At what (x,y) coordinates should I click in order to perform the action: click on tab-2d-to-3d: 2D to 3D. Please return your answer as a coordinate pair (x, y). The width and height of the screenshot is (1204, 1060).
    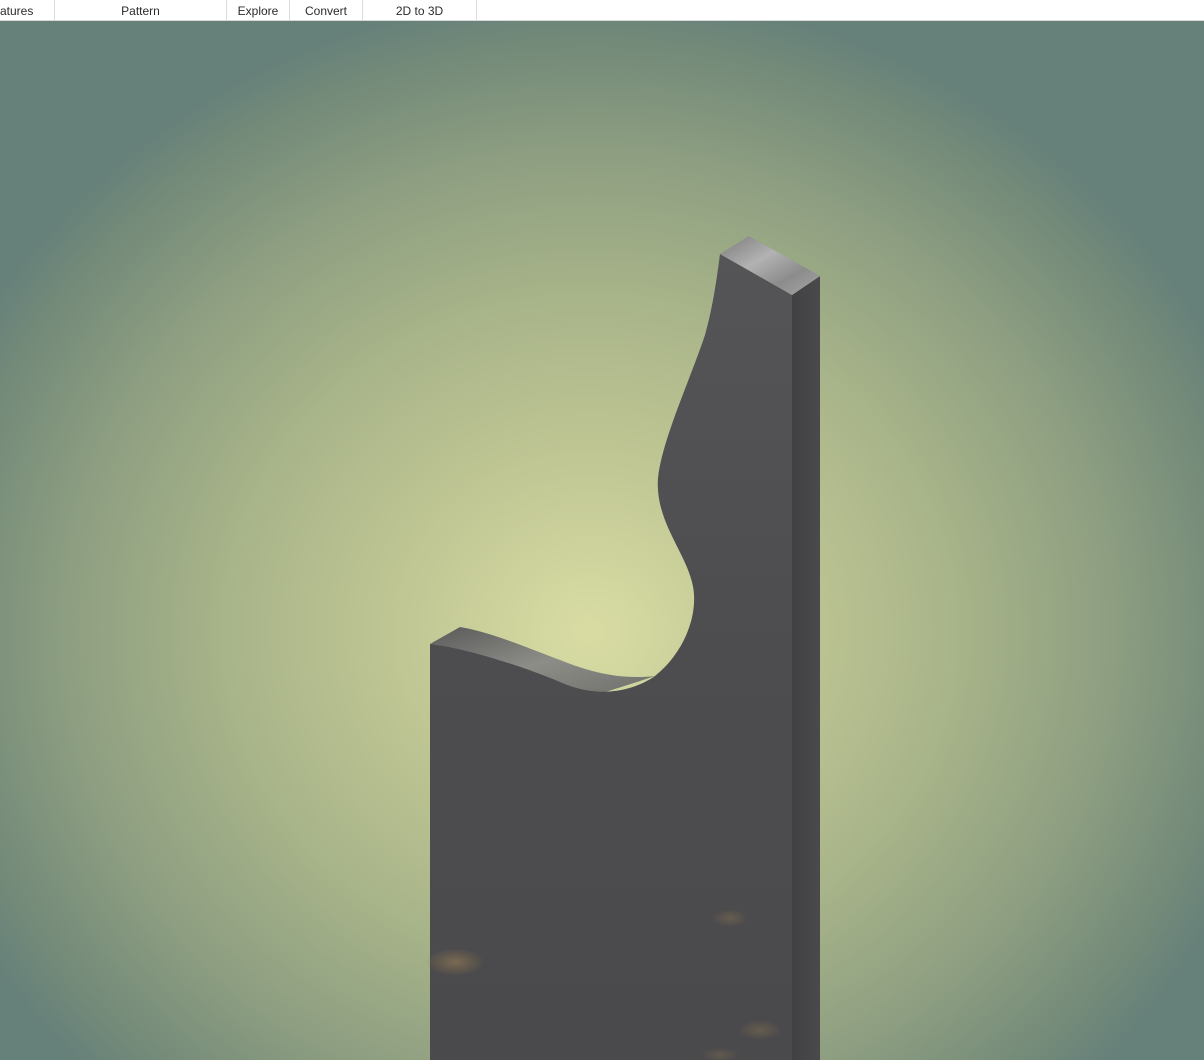
    Looking at the image, I should click on (420, 10).